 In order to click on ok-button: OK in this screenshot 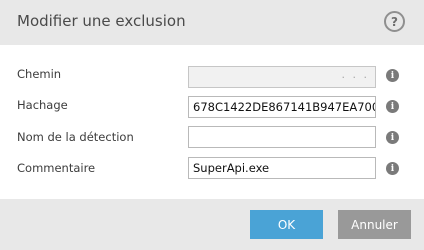, I will do `click(286, 224)`.